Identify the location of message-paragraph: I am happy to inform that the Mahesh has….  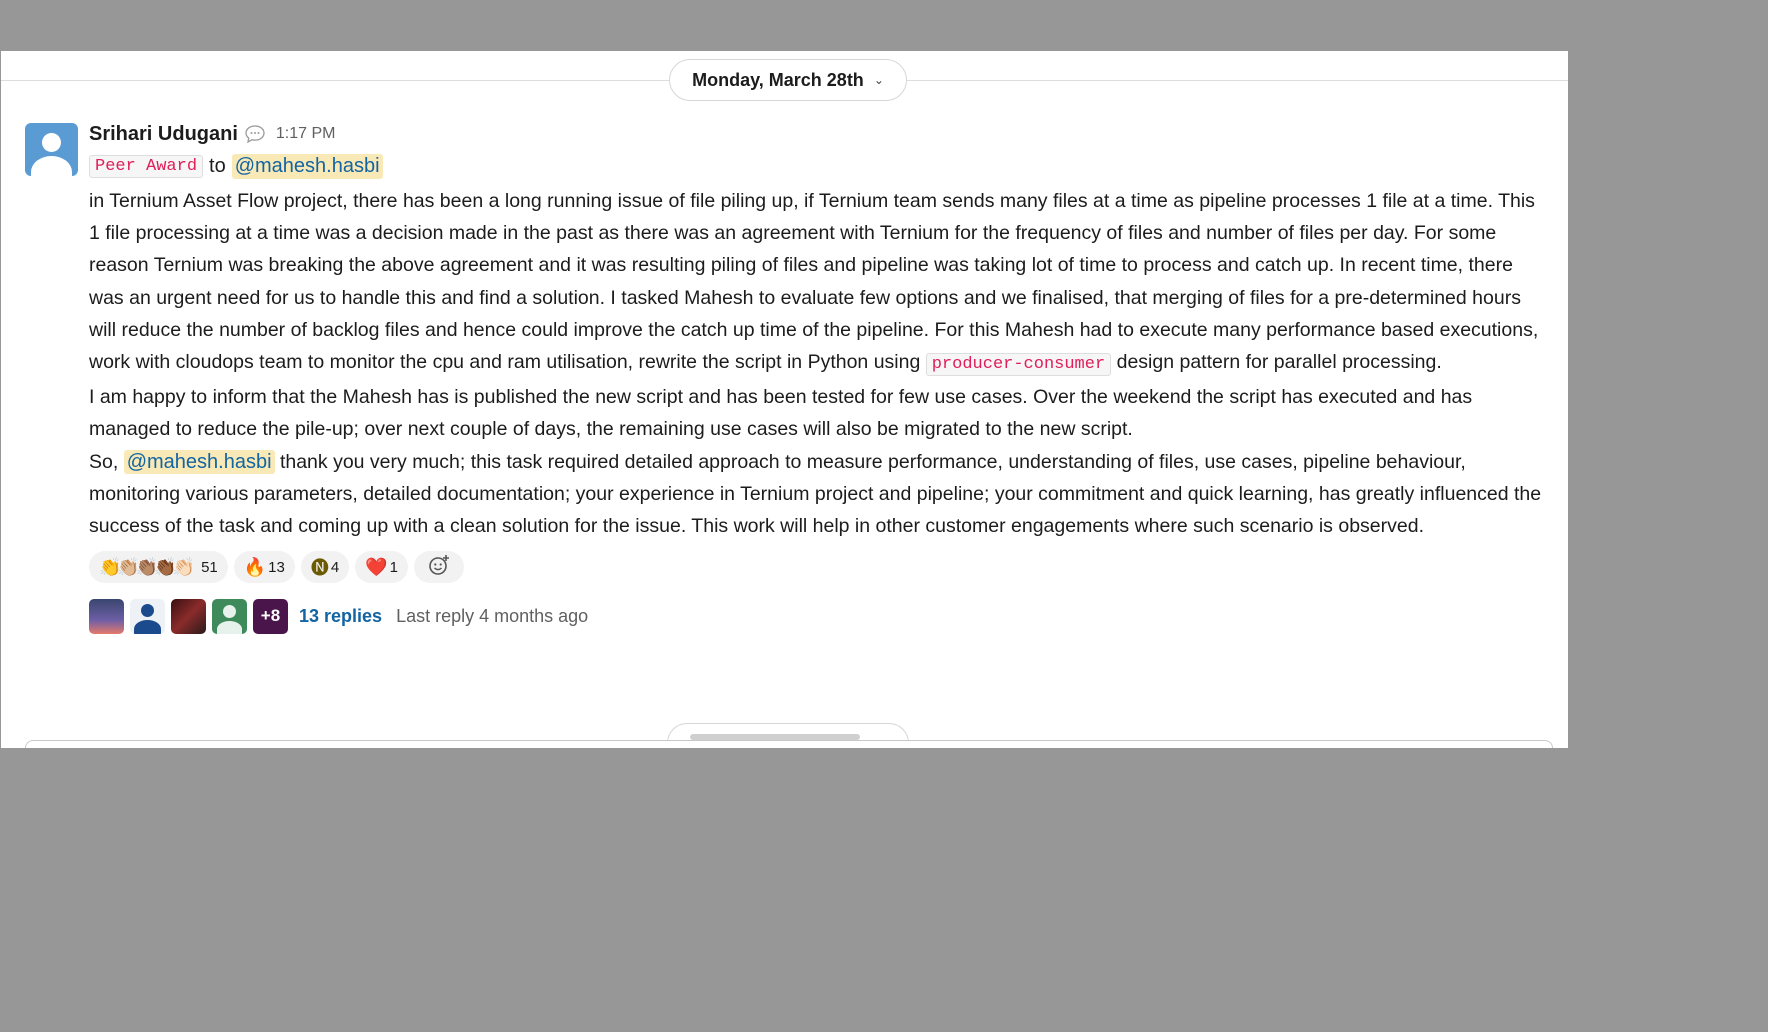
(781, 413).